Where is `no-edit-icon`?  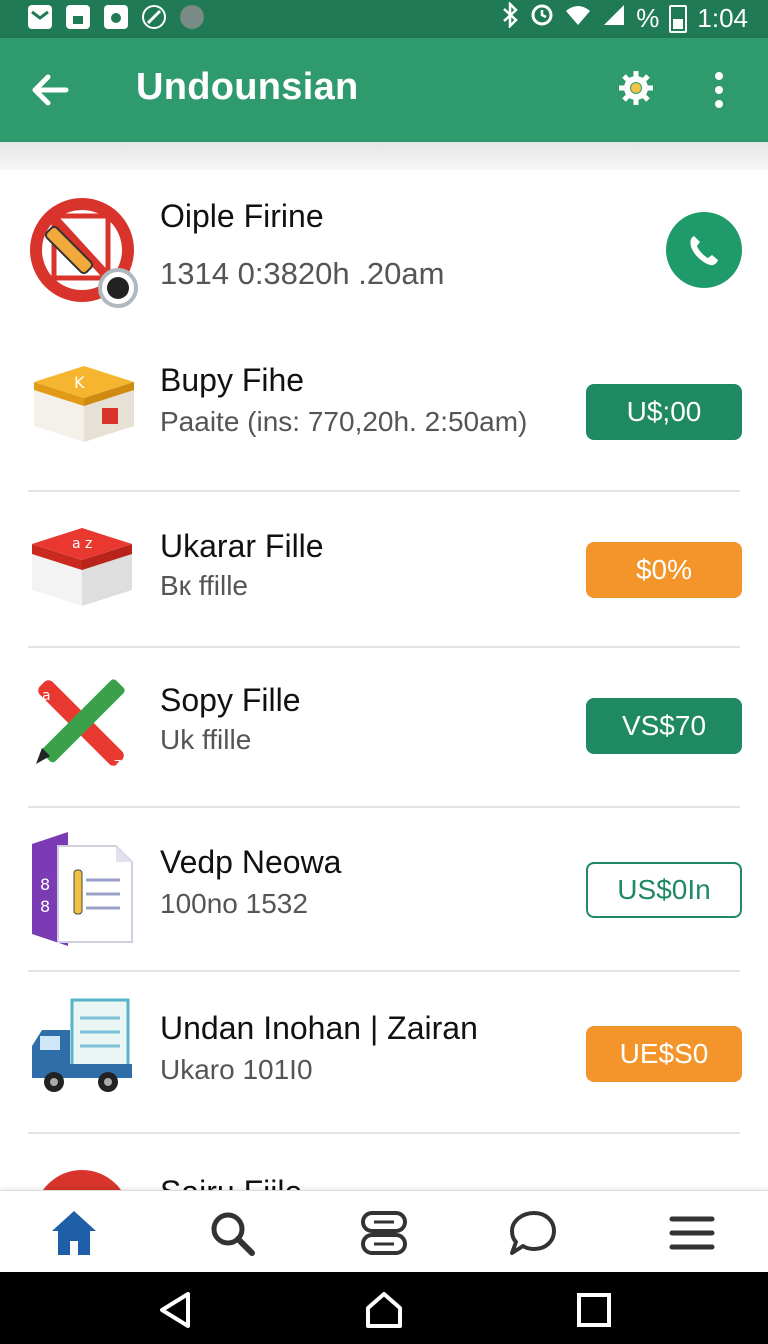
no-edit-icon is located at coordinates (83, 251).